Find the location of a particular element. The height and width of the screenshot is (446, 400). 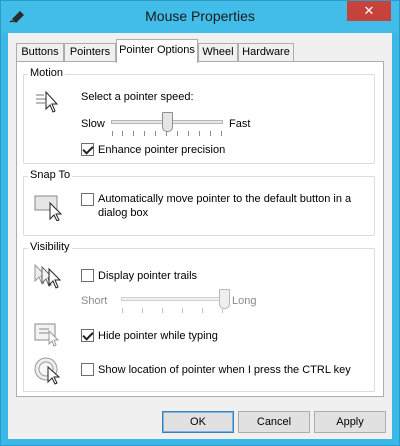

trails-slider-thumb is located at coordinates (224, 299).